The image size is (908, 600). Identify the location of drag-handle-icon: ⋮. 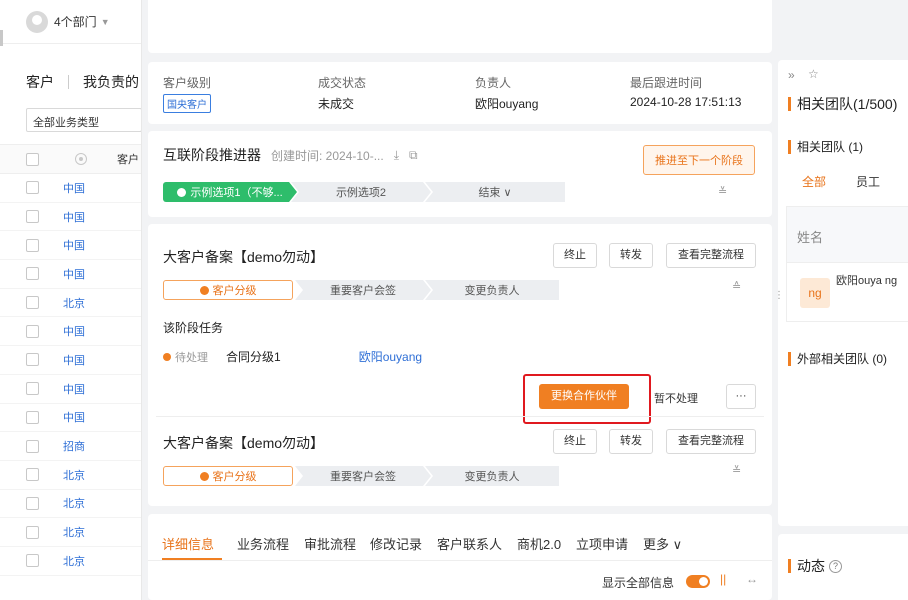
(779, 295).